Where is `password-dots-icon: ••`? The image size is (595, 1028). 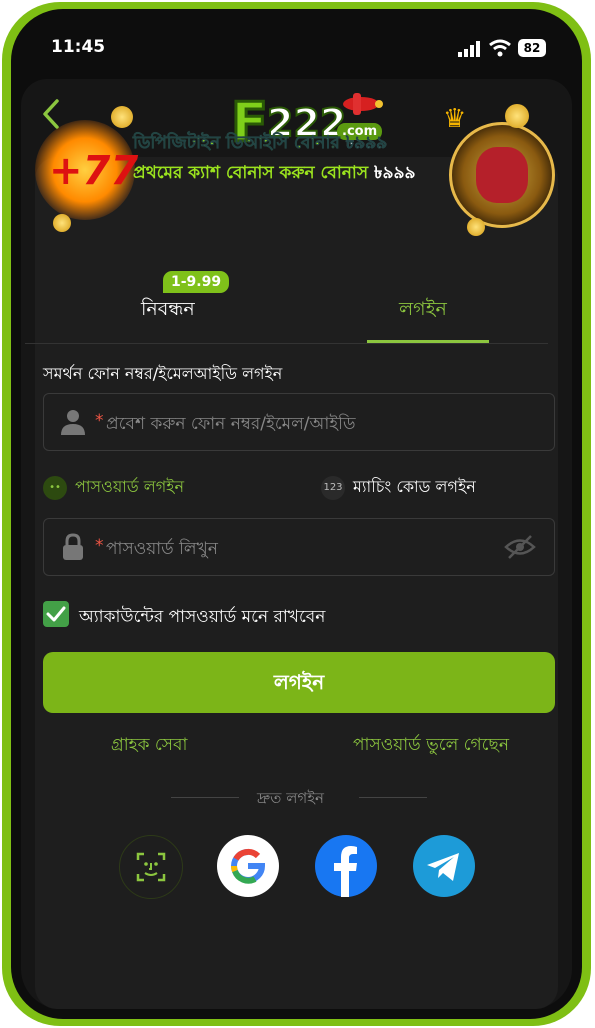
password-dots-icon: •• is located at coordinates (55, 487).